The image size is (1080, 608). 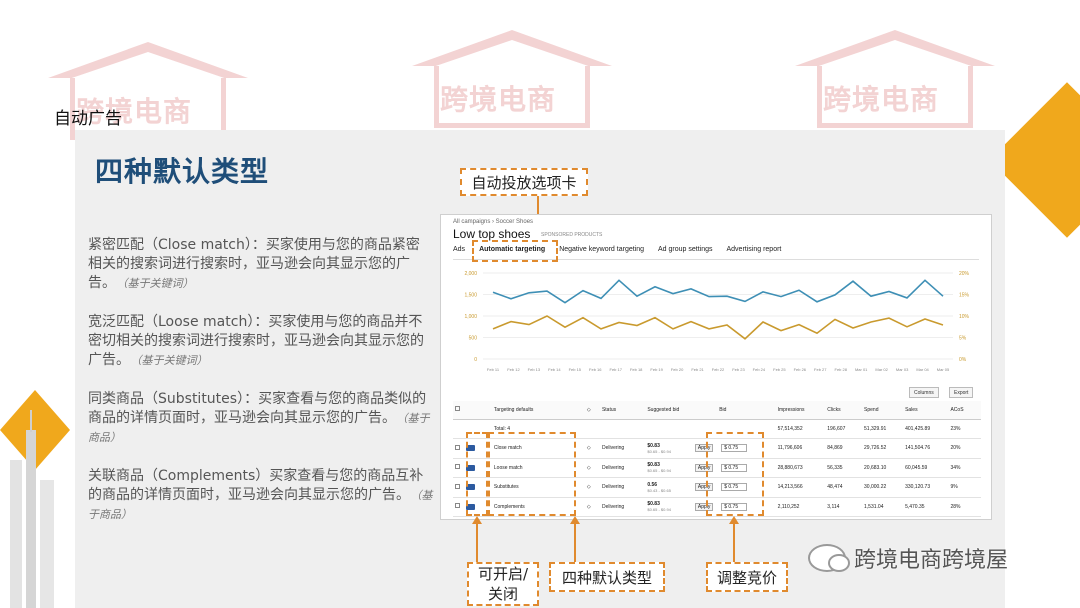 I want to click on total-impressions: 57,514,352, so click(x=800, y=429).